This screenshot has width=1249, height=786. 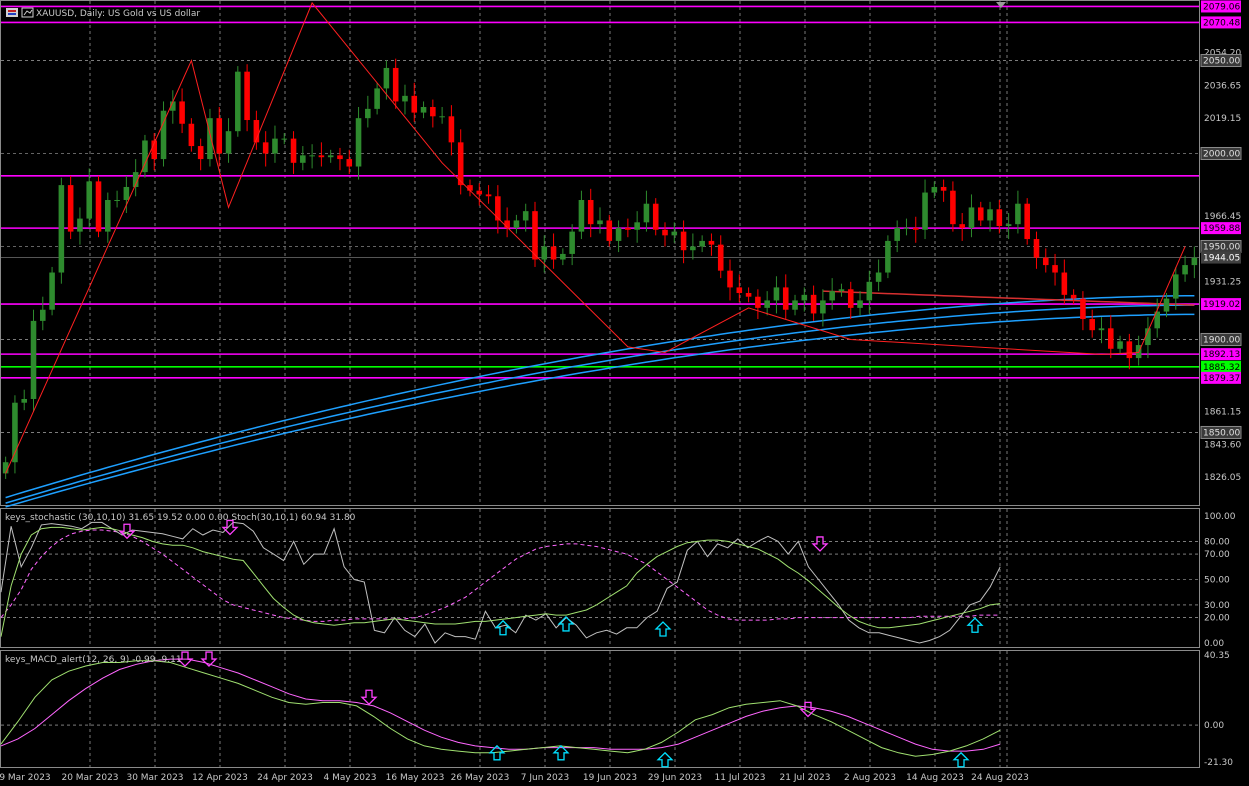 I want to click on arrow-down-icon, so click(x=369, y=697).